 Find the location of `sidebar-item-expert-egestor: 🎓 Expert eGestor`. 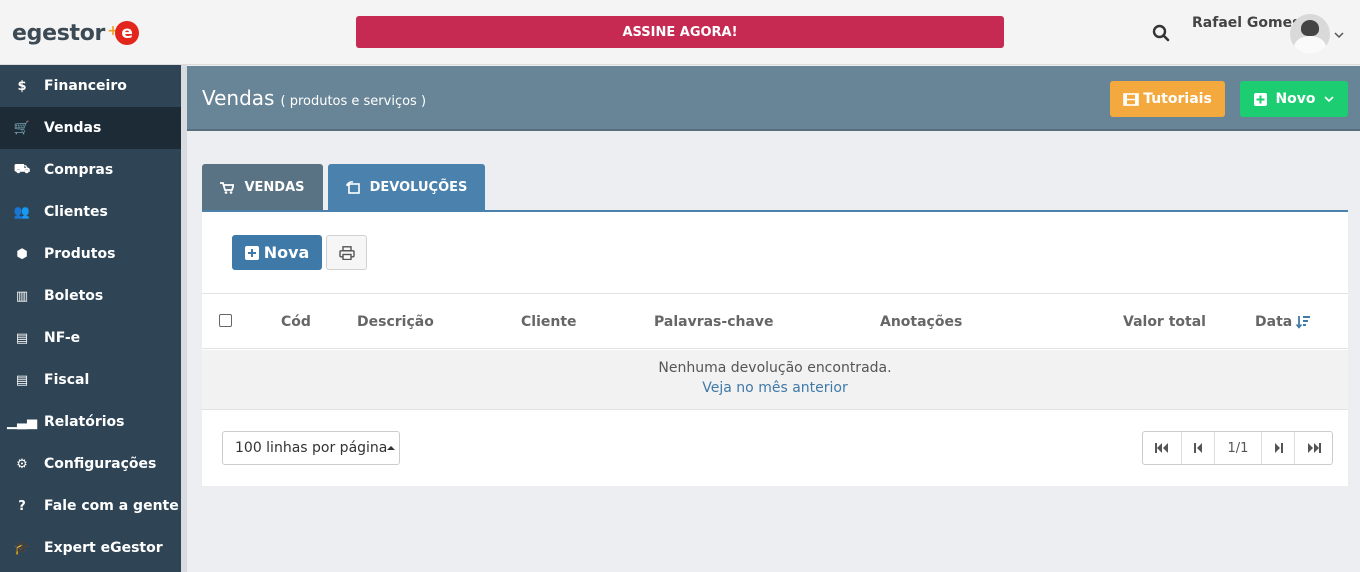

sidebar-item-expert-egestor: 🎓 Expert eGestor is located at coordinates (90, 548).